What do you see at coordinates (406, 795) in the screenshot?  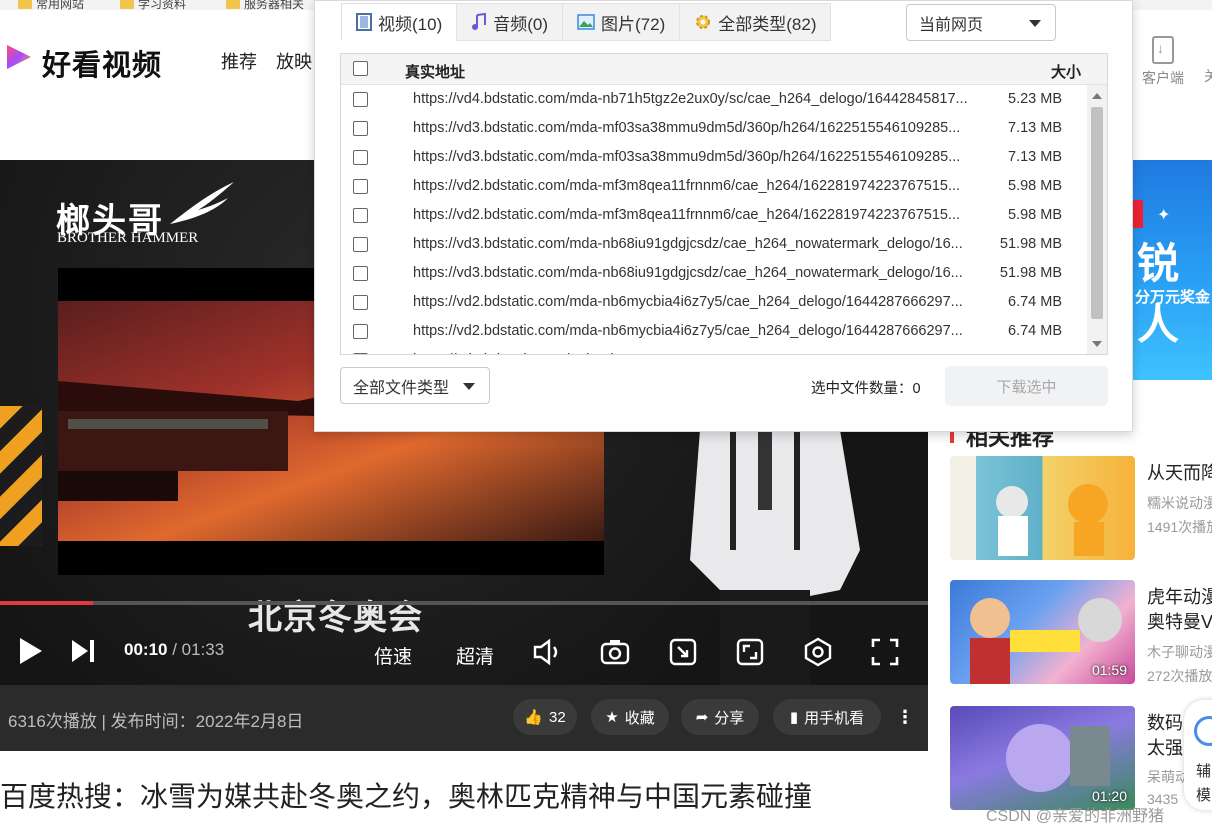 I see `page-headline: 百度热搜：冰雪为媒共赴冬奥之约，奥林匹克精神与中国元素碰撞` at bounding box center [406, 795].